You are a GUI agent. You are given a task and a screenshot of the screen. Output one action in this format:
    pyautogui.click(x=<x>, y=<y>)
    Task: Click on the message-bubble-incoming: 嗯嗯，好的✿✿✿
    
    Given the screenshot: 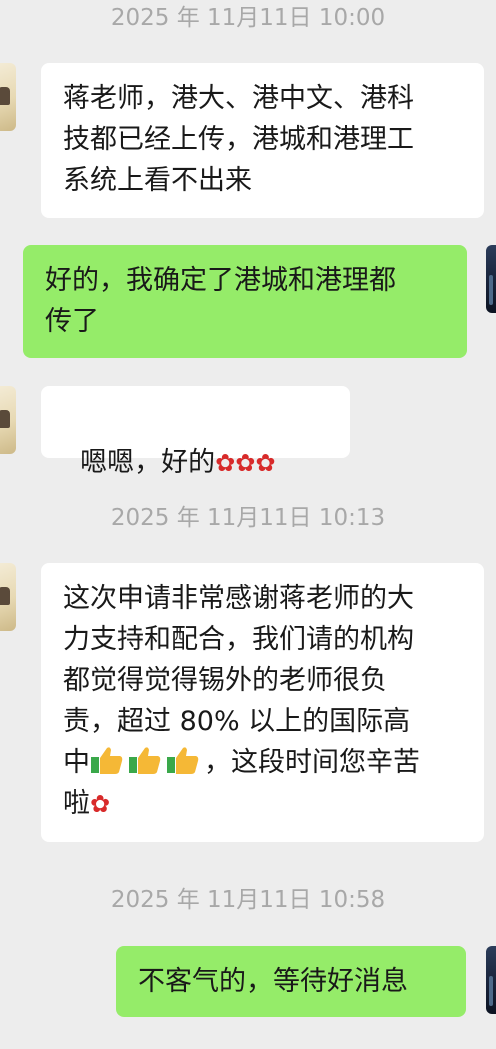 What is the action you would take?
    pyautogui.click(x=195, y=432)
    